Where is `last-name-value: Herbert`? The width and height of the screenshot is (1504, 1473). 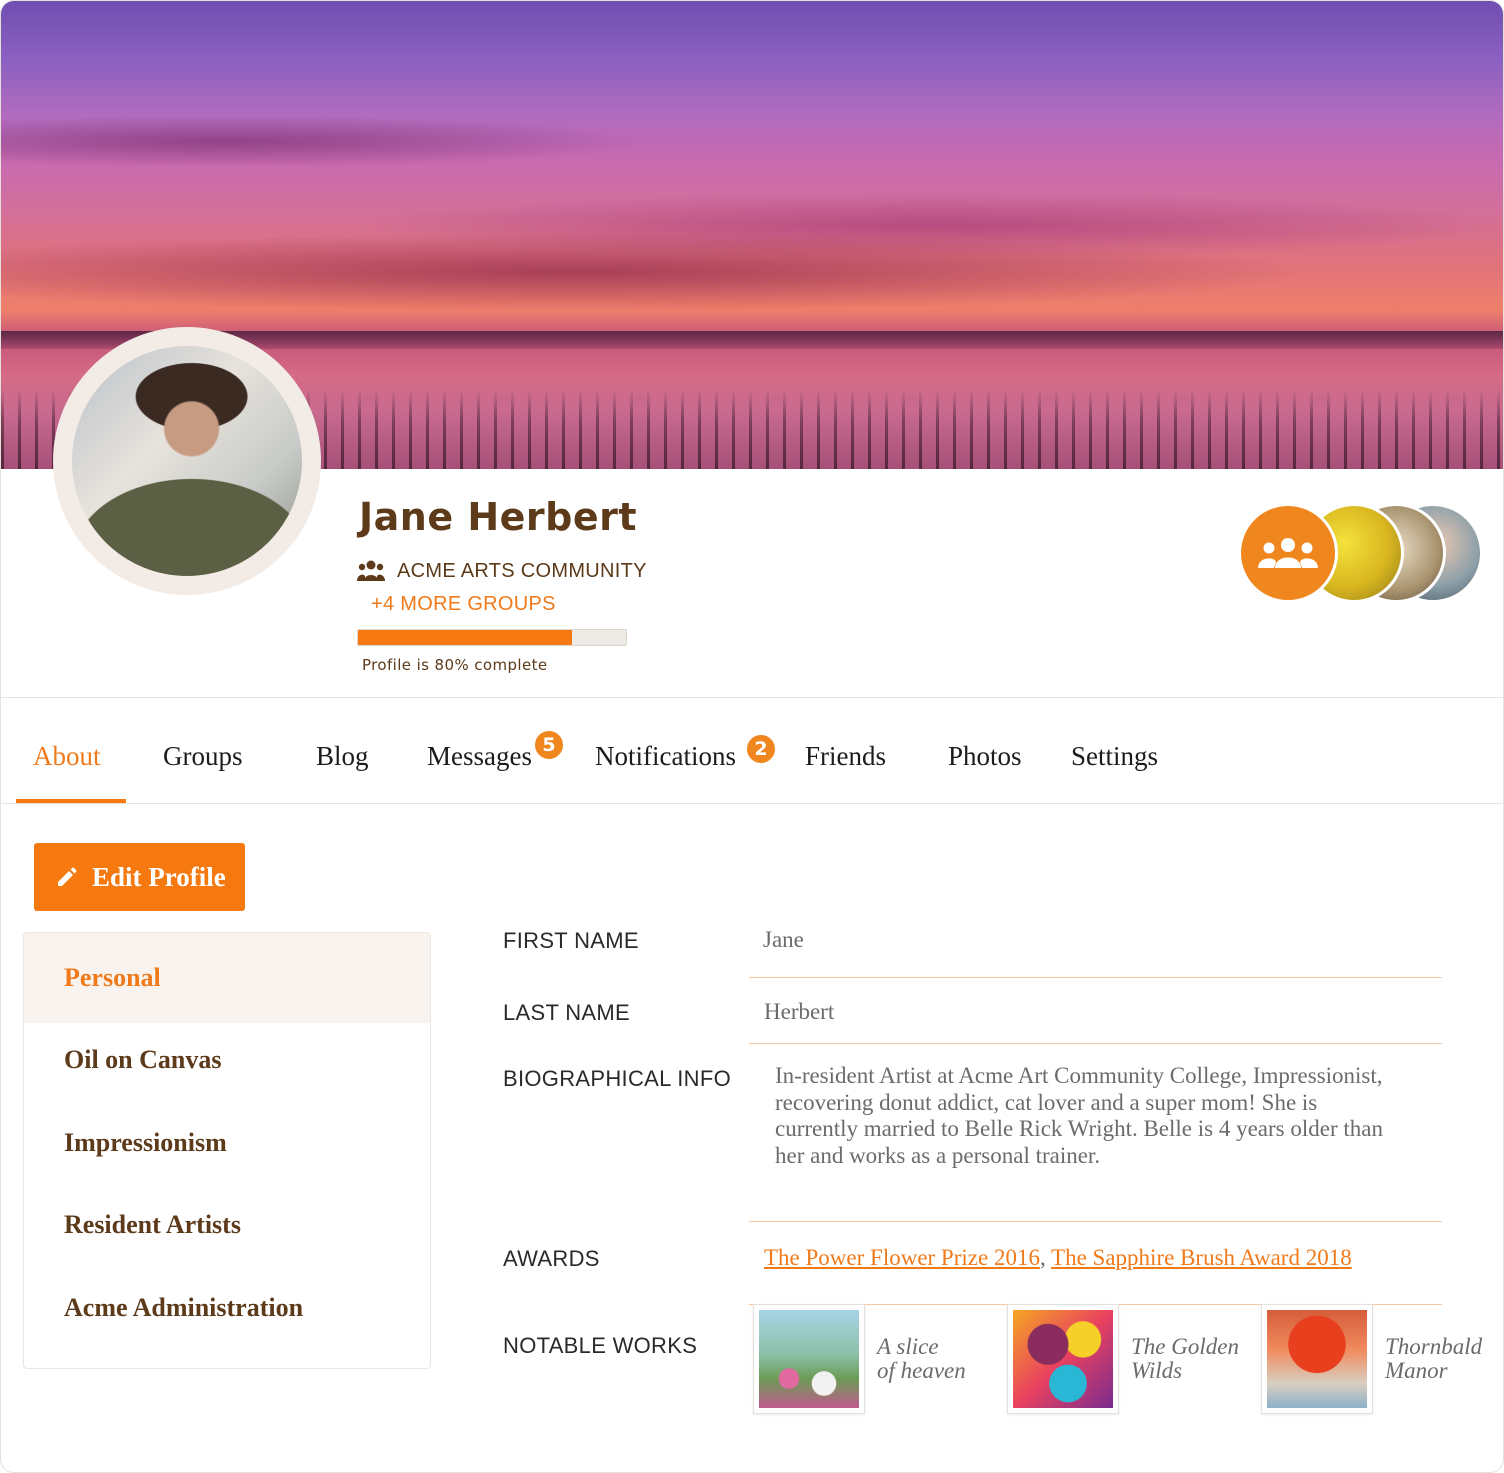 last-name-value: Herbert is located at coordinates (799, 1011).